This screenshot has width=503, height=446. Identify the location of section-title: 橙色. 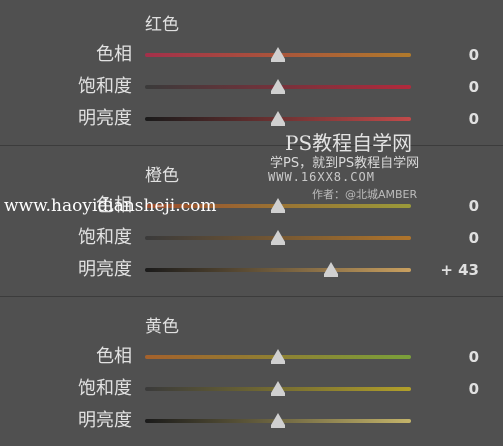
(162, 176).